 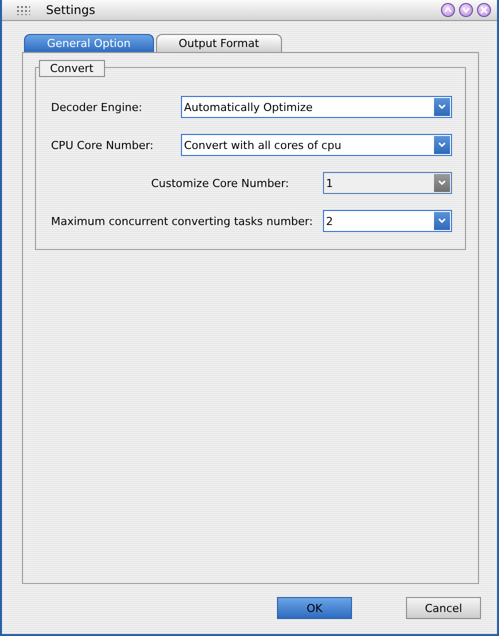 What do you see at coordinates (23, 10) in the screenshot?
I see `grip-icon` at bounding box center [23, 10].